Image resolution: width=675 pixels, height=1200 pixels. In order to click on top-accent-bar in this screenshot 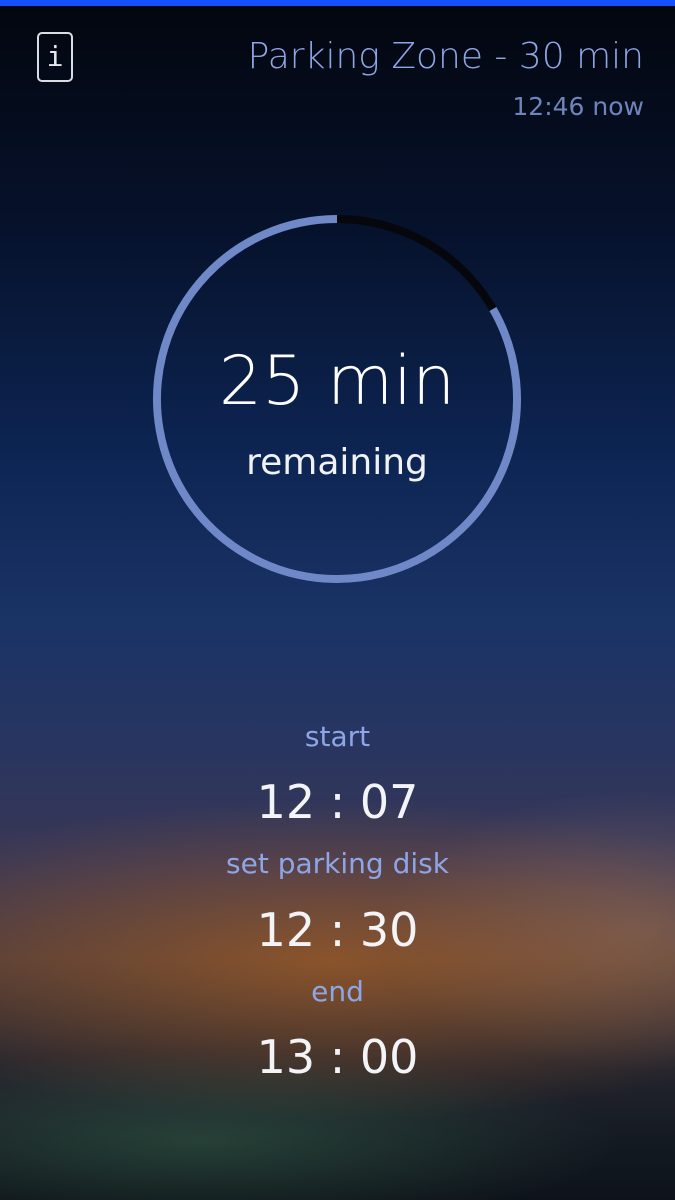, I will do `click(337, 3)`.